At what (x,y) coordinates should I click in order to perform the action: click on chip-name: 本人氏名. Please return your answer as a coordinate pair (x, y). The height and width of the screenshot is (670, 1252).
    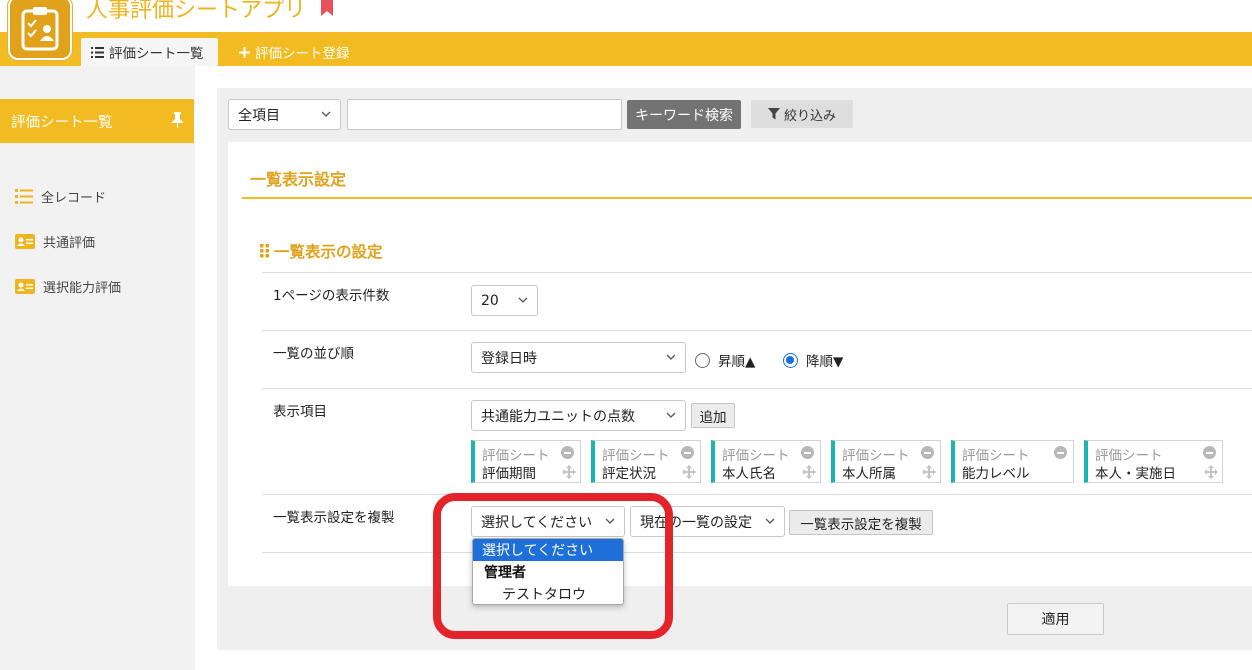
    Looking at the image, I should click on (749, 474).